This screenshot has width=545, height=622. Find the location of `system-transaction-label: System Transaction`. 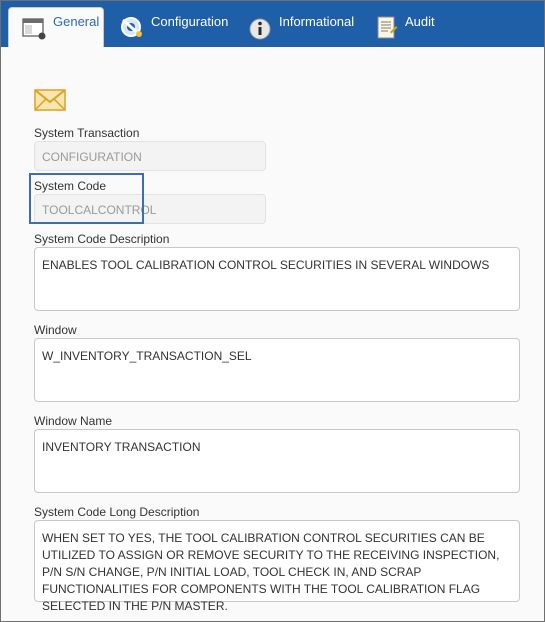

system-transaction-label: System Transaction is located at coordinates (87, 133).